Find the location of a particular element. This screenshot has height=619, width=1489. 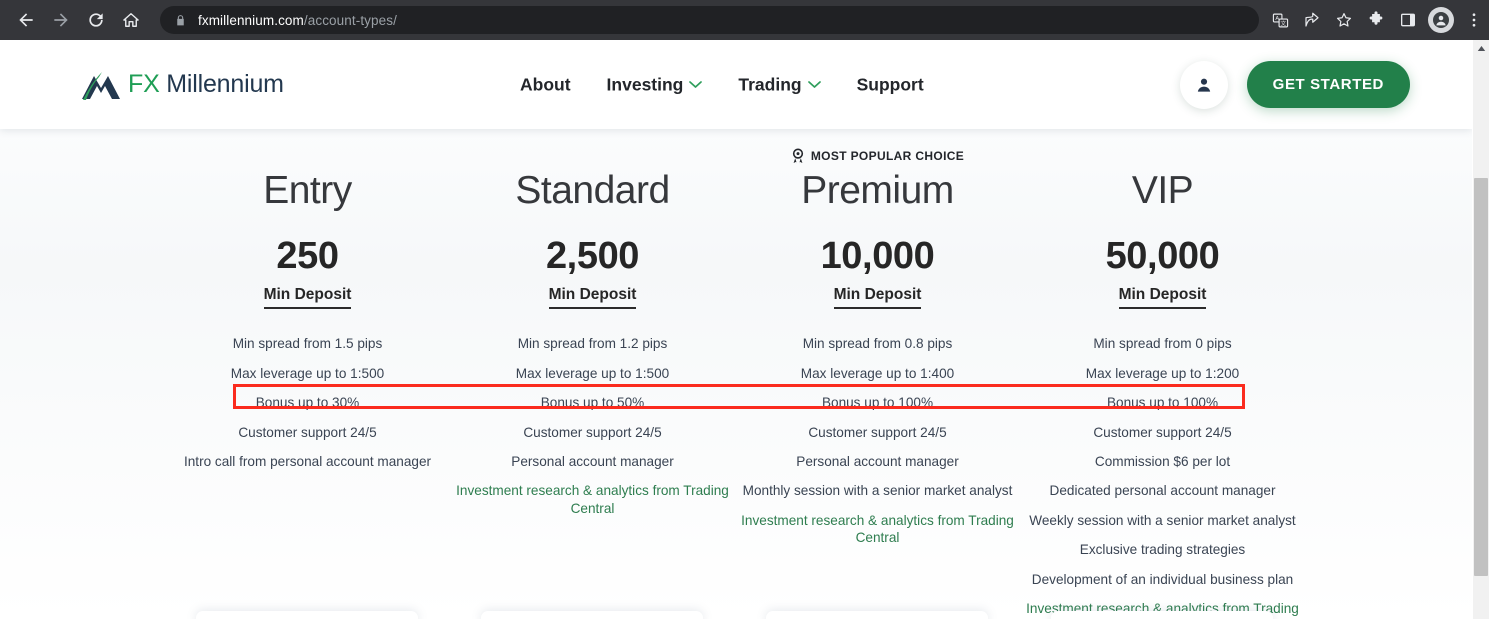

page-scrollbar is located at coordinates (1480, 329).